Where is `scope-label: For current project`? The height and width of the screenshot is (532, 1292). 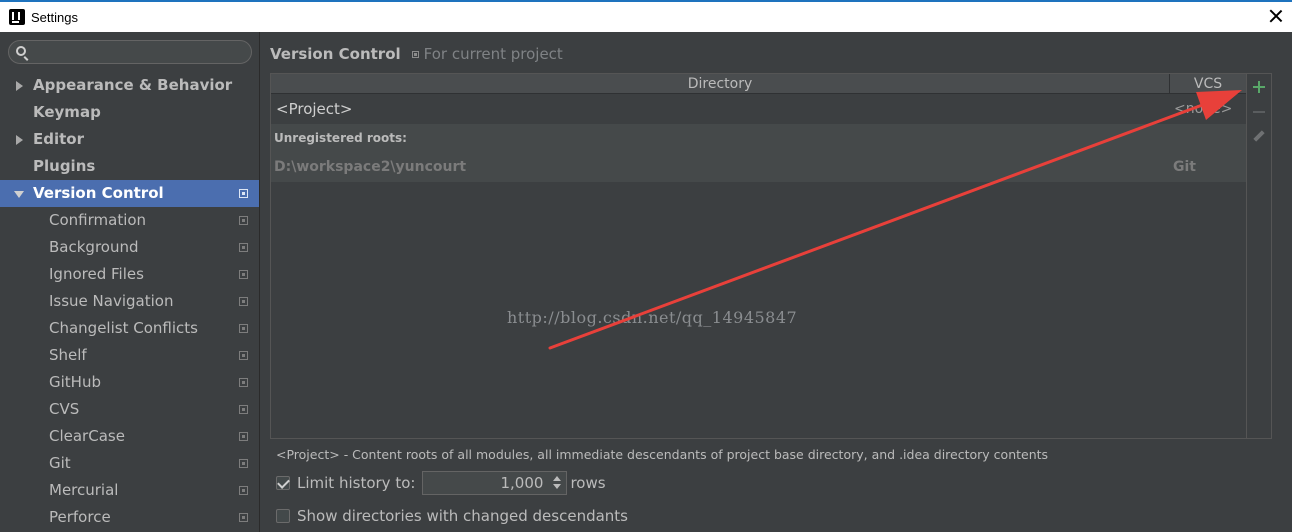 scope-label: For current project is located at coordinates (493, 54).